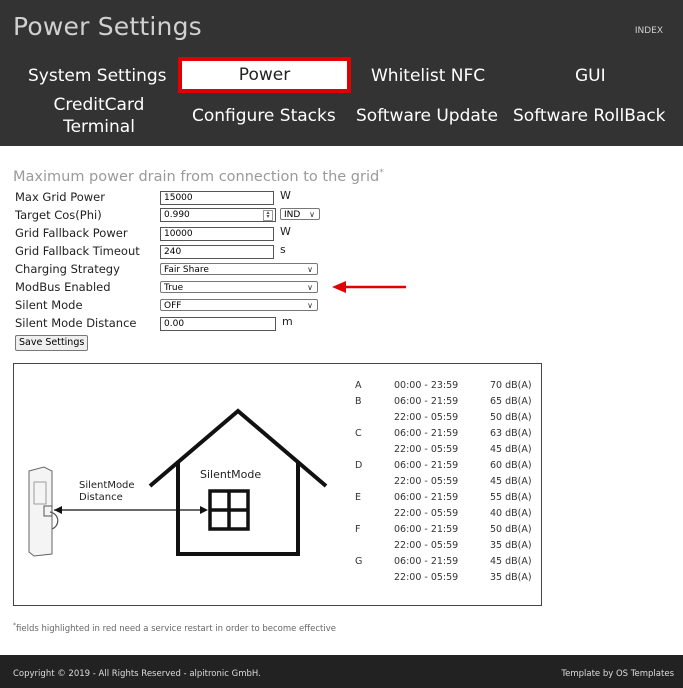 The image size is (683, 688). Describe the element at coordinates (292, 215) in the screenshot. I see `cosphi-mode-value: IND` at that location.